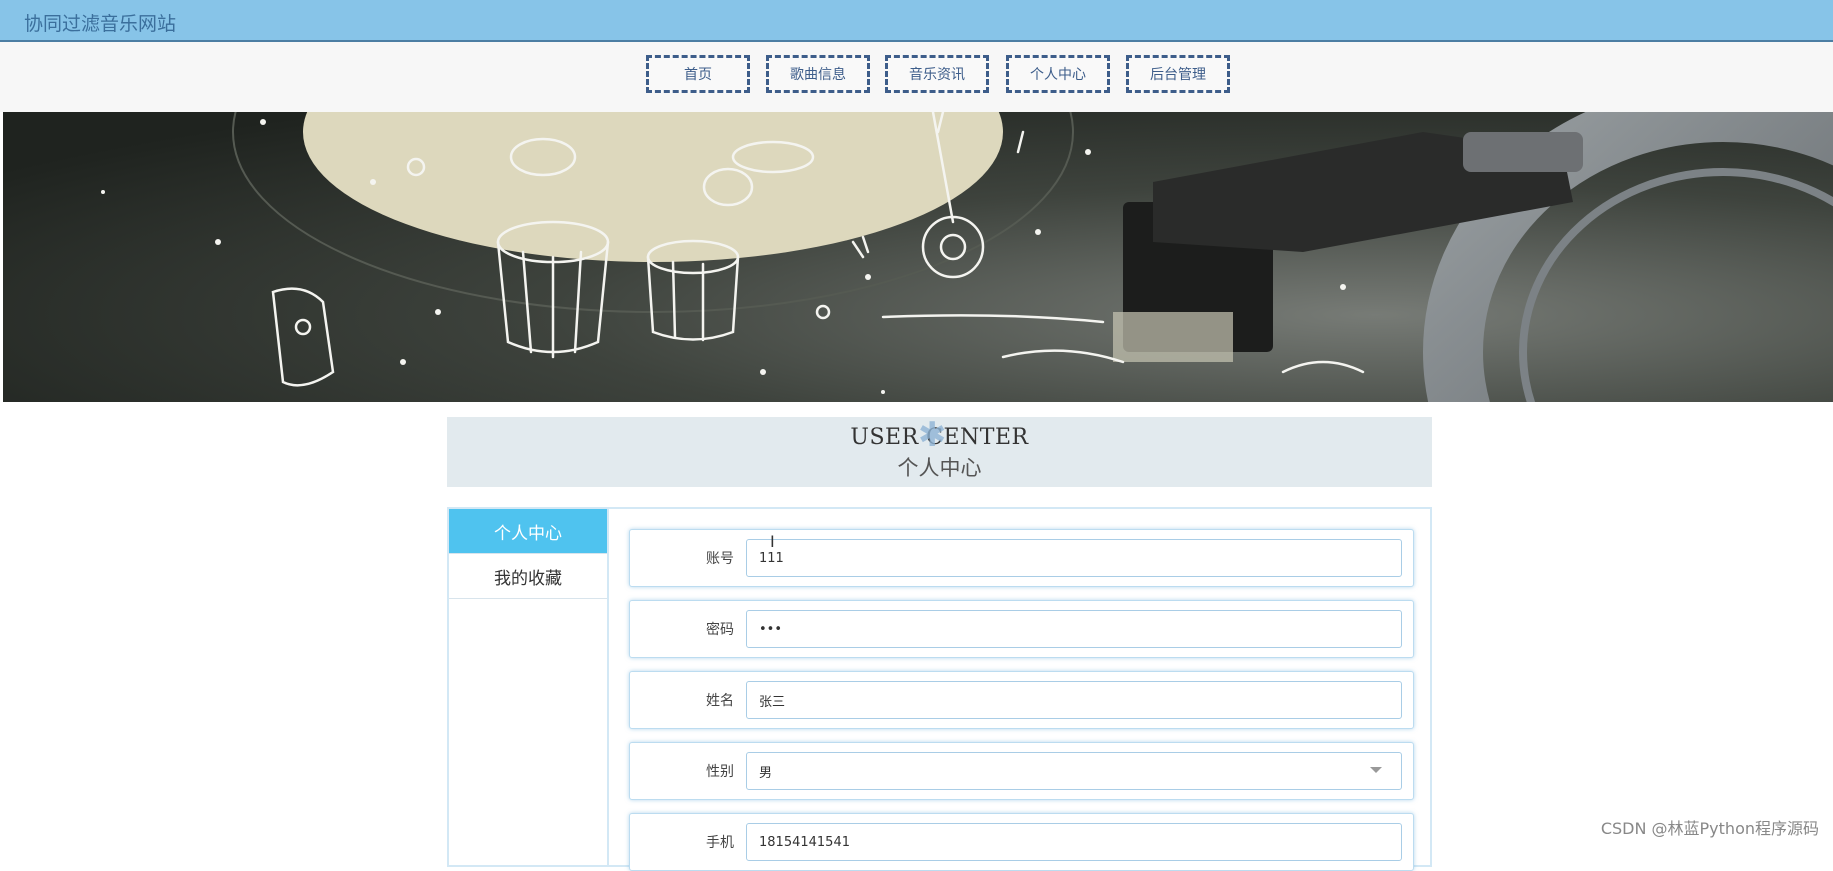  What do you see at coordinates (939, 468) in the screenshot?
I see `section-title-cn: 个人中心` at bounding box center [939, 468].